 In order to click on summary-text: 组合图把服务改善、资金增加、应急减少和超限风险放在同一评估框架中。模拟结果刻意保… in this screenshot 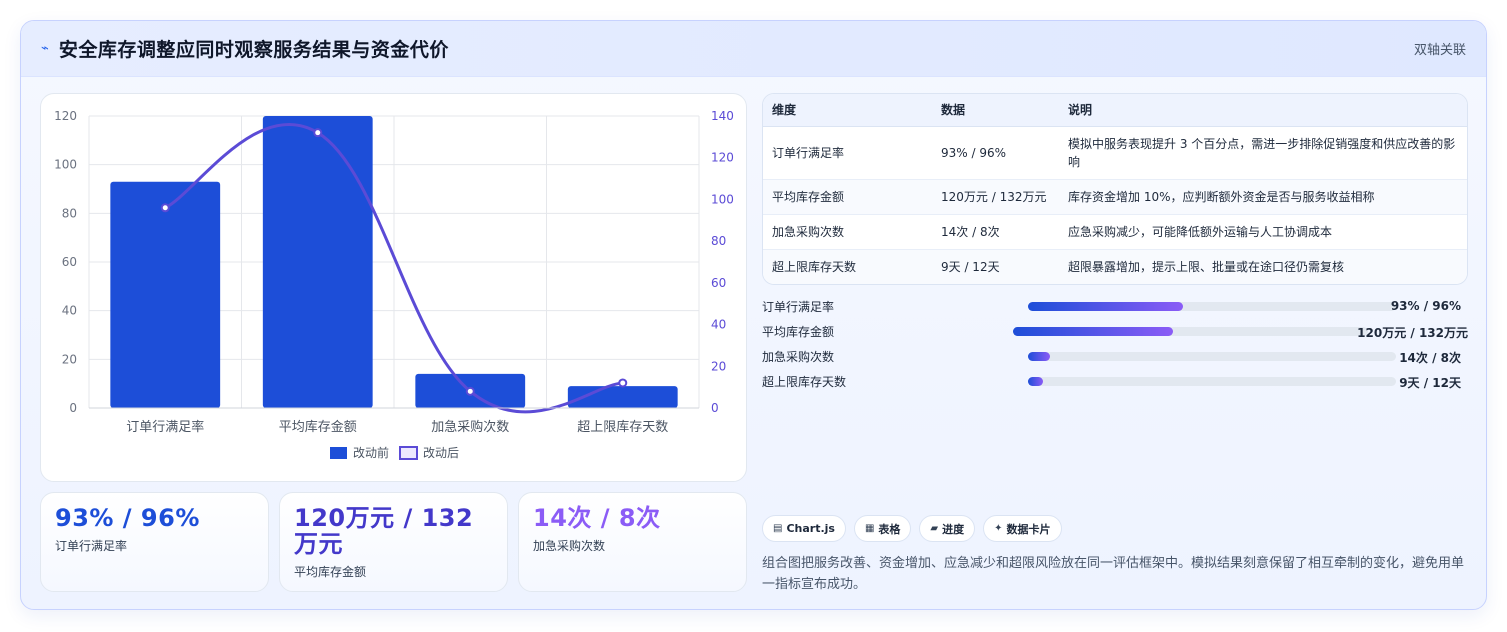, I will do `click(1113, 574)`.